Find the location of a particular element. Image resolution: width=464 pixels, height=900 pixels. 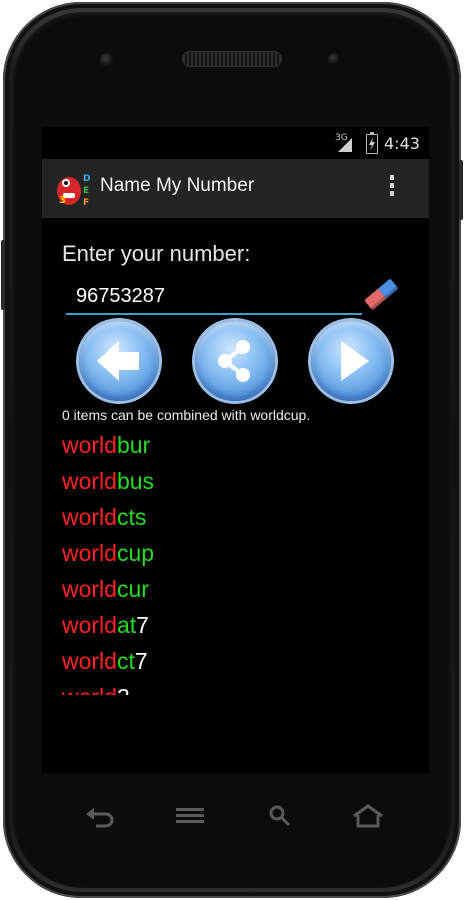

back-button is located at coordinates (119, 361).